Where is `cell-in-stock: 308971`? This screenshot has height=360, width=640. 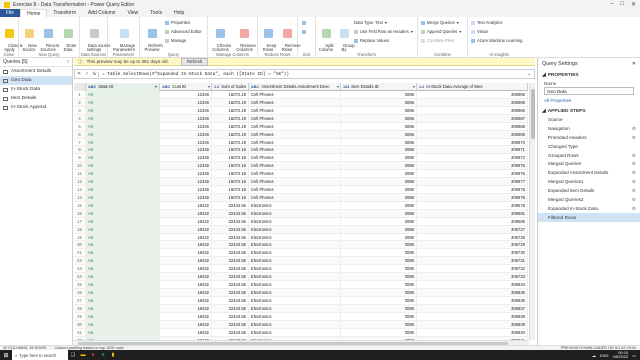
cell-in-stock: 308971 is located at coordinates (472, 150).